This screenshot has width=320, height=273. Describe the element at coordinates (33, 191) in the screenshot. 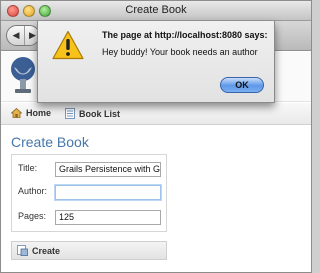

I see `author-field-label: Author:` at that location.